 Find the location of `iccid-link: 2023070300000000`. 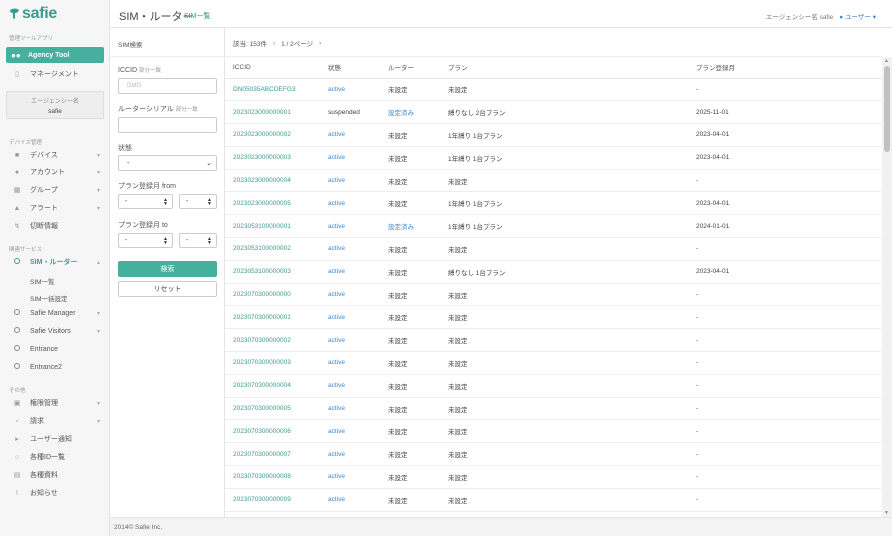

iccid-link: 2023070300000000 is located at coordinates (276, 295).